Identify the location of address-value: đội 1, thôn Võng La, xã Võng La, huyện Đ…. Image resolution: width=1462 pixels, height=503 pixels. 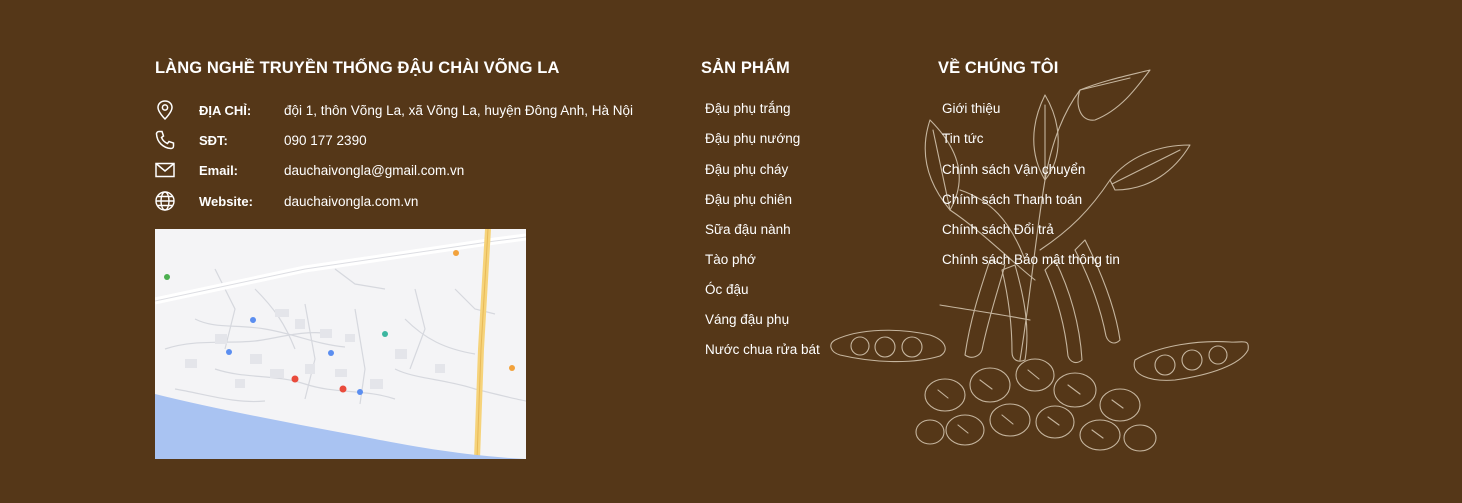
(459, 110).